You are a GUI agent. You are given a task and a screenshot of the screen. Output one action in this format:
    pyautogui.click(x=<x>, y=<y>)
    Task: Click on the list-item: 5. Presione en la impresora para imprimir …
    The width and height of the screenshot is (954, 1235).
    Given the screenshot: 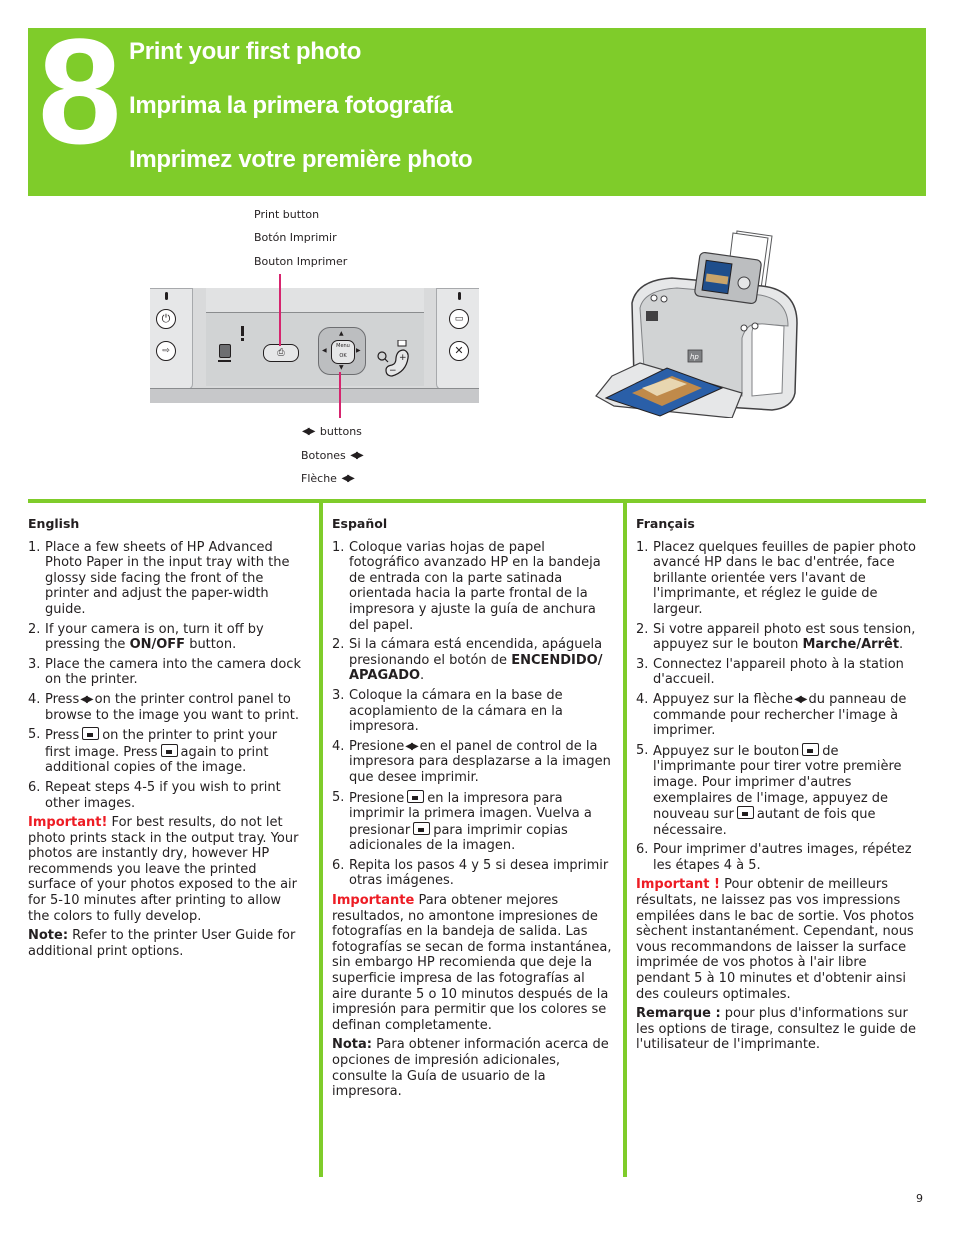 What is the action you would take?
    pyautogui.click(x=462, y=821)
    